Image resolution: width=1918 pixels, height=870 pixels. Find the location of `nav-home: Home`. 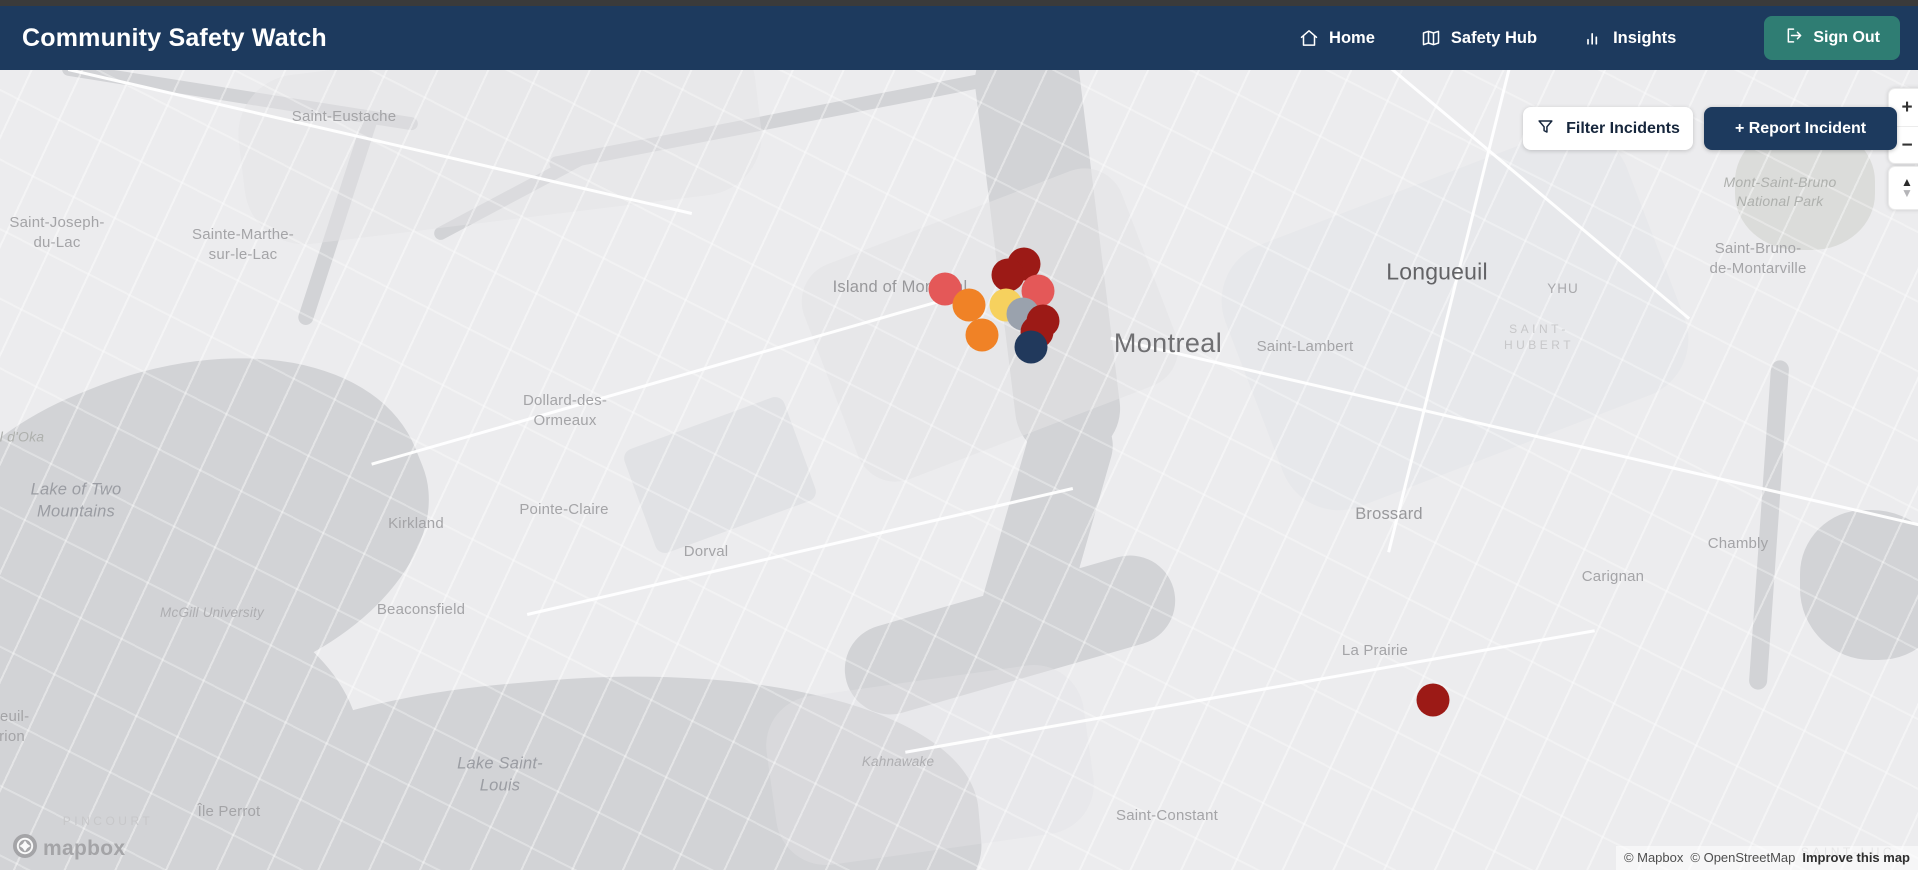

nav-home: Home is located at coordinates (1337, 38).